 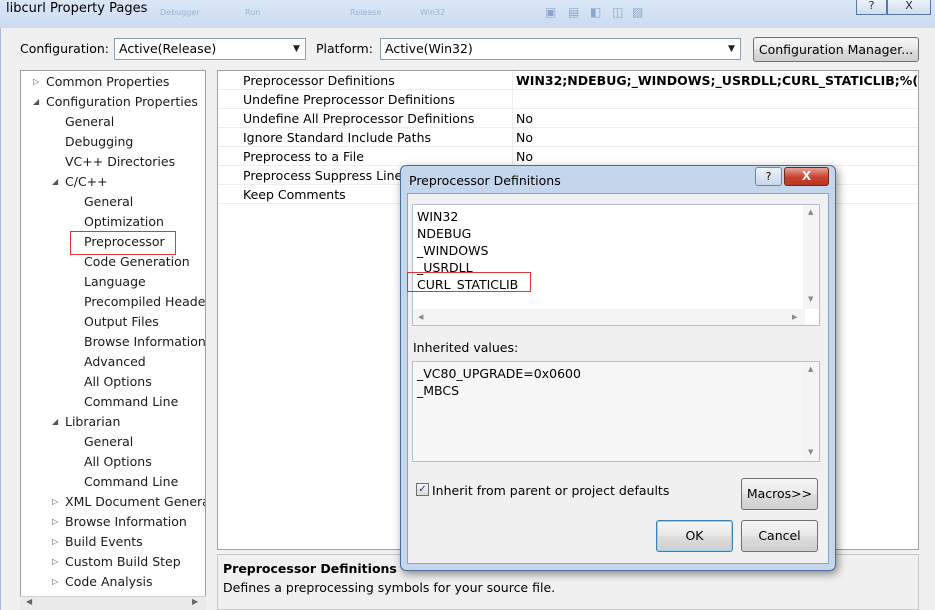 I want to click on dialog-title: Preprocessor Definitions, so click(x=485, y=180).